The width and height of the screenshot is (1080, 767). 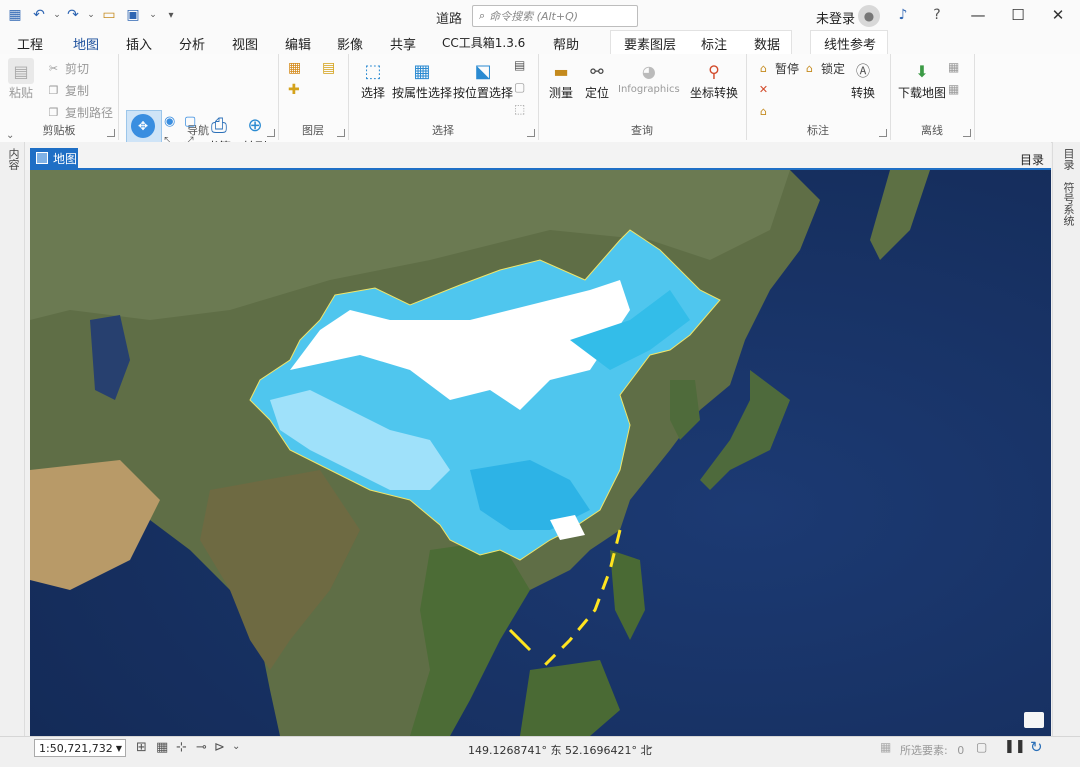 I want to click on attributes-icon: ▤, so click(x=519, y=65).